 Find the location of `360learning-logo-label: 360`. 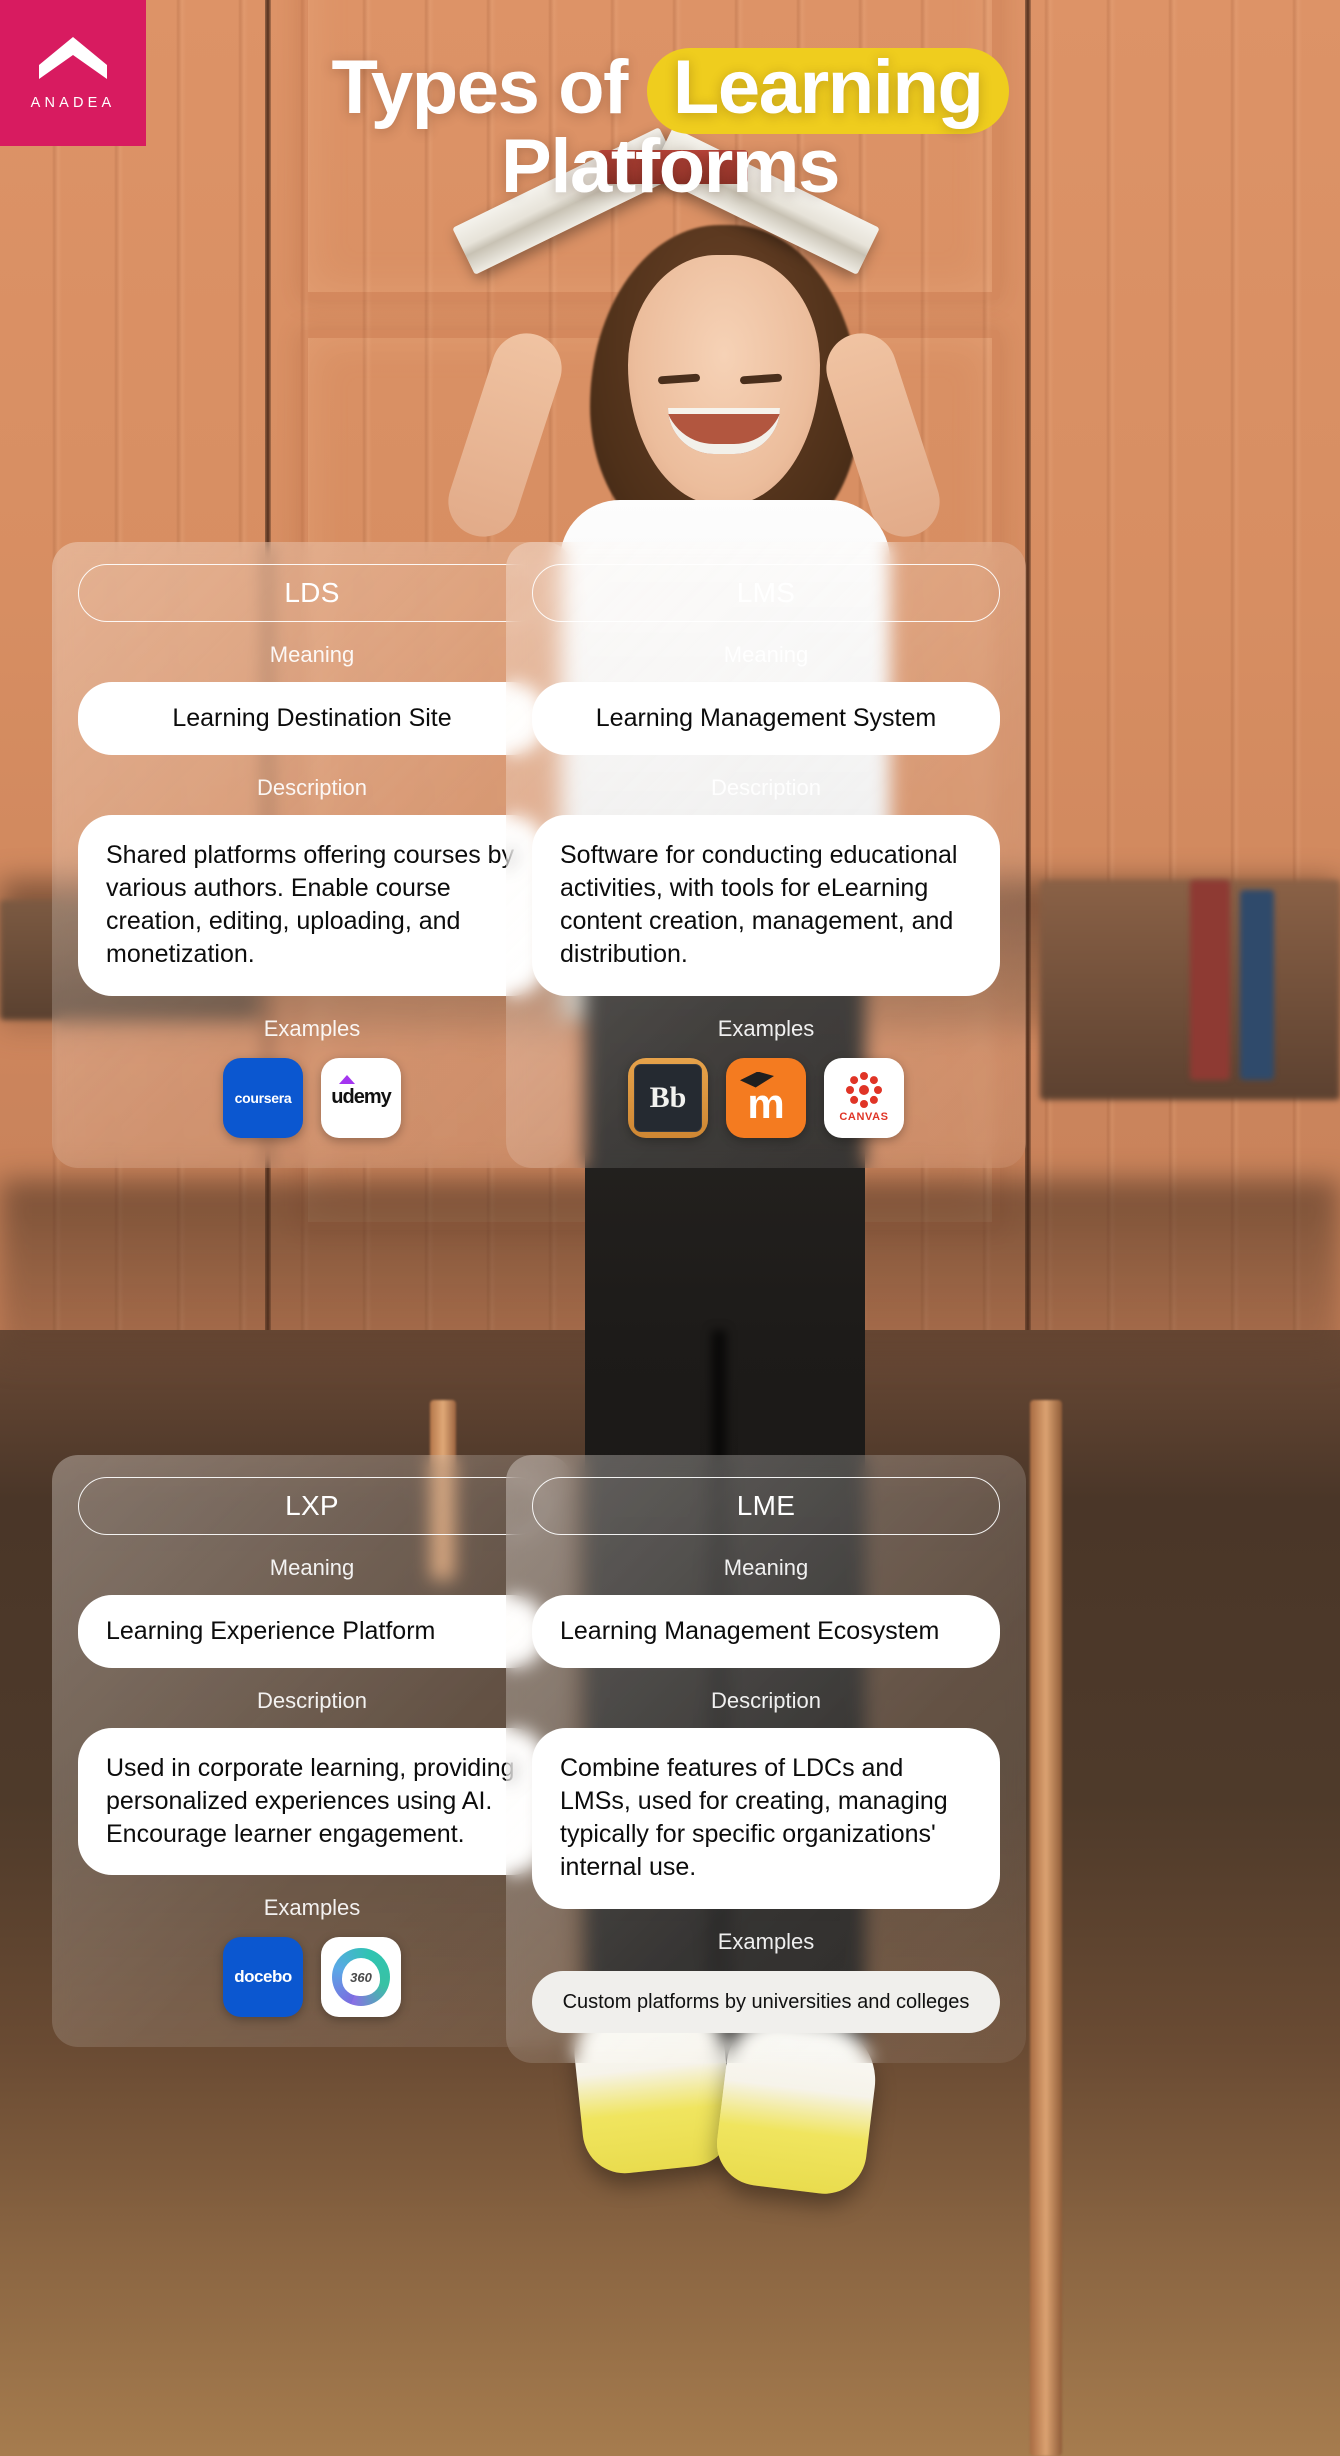

360learning-logo-label: 360 is located at coordinates (361, 1977).